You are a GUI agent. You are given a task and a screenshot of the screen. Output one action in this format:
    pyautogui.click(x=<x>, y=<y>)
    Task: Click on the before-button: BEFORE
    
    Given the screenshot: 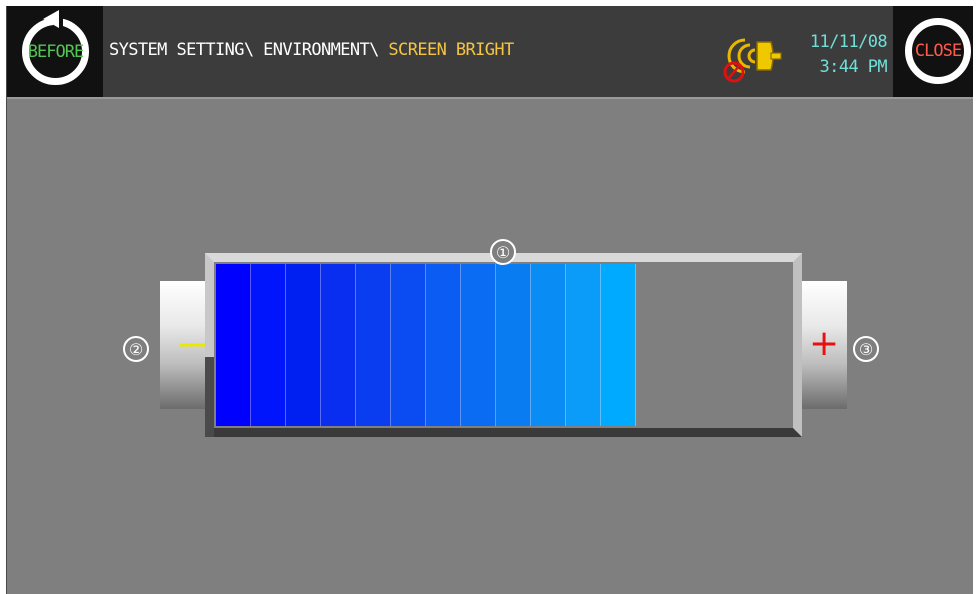 What is the action you would take?
    pyautogui.click(x=55, y=51)
    